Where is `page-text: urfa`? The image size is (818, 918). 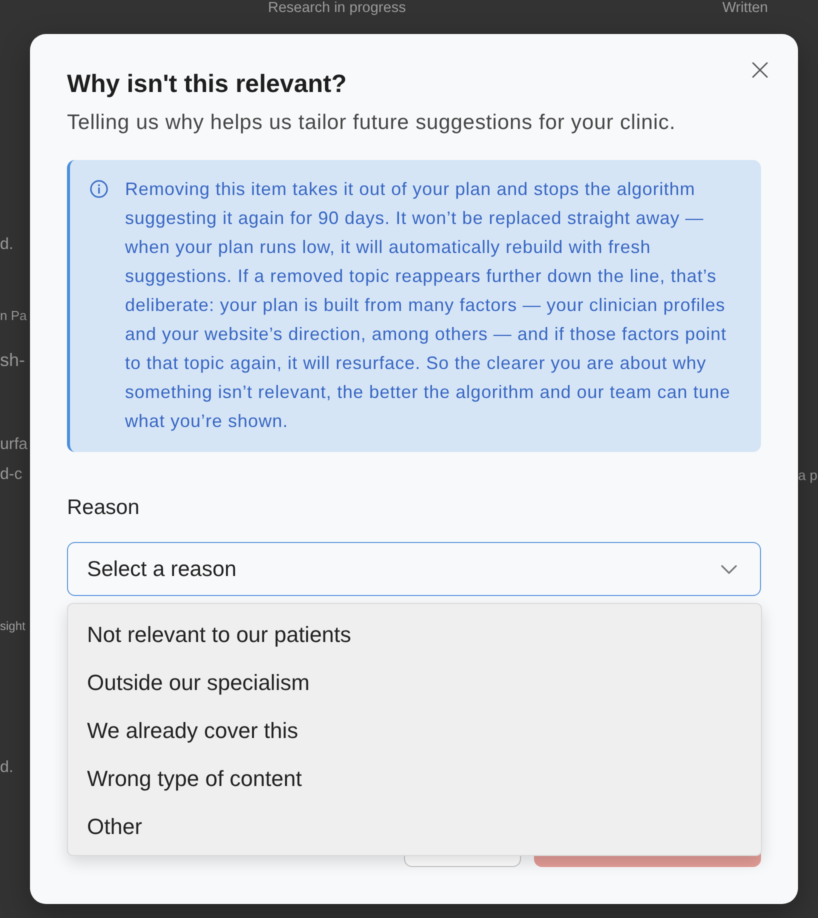 page-text: urfa is located at coordinates (14, 445).